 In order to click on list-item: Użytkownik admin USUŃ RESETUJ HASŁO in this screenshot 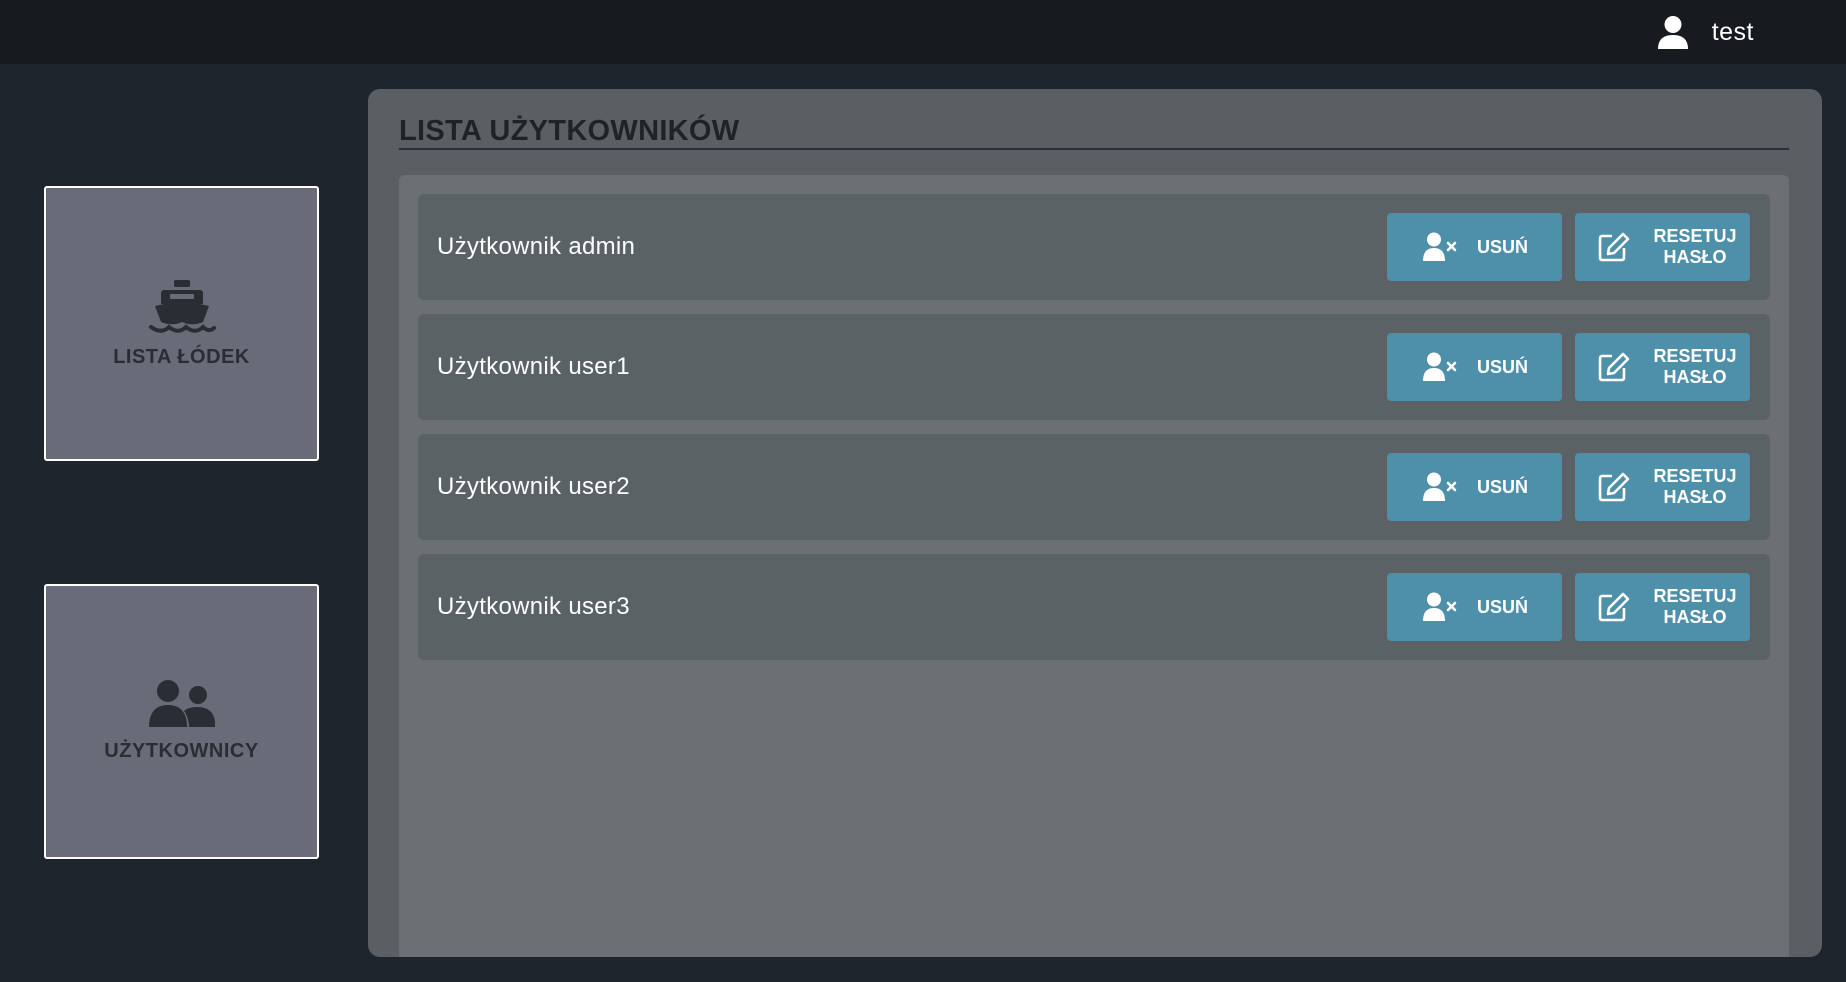, I will do `click(1094, 247)`.